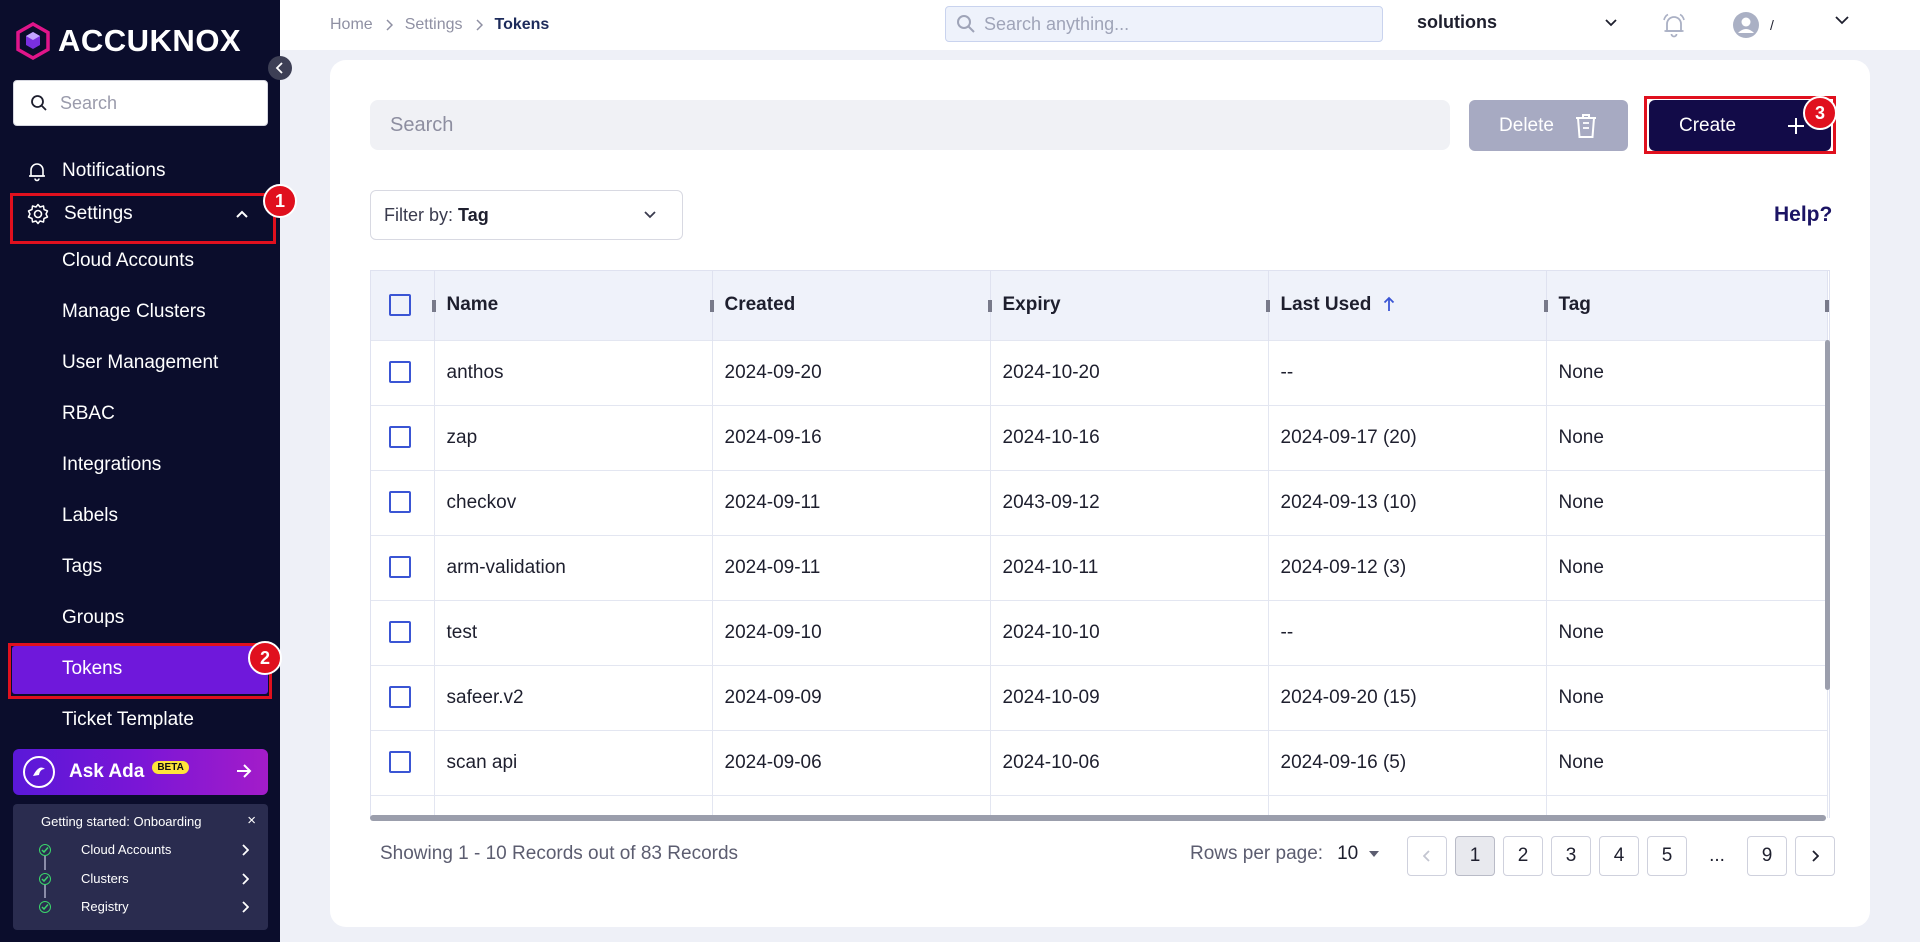  Describe the element at coordinates (134, 312) in the screenshot. I see `sidebar-item-manage-clusters: Manage Clusters` at that location.